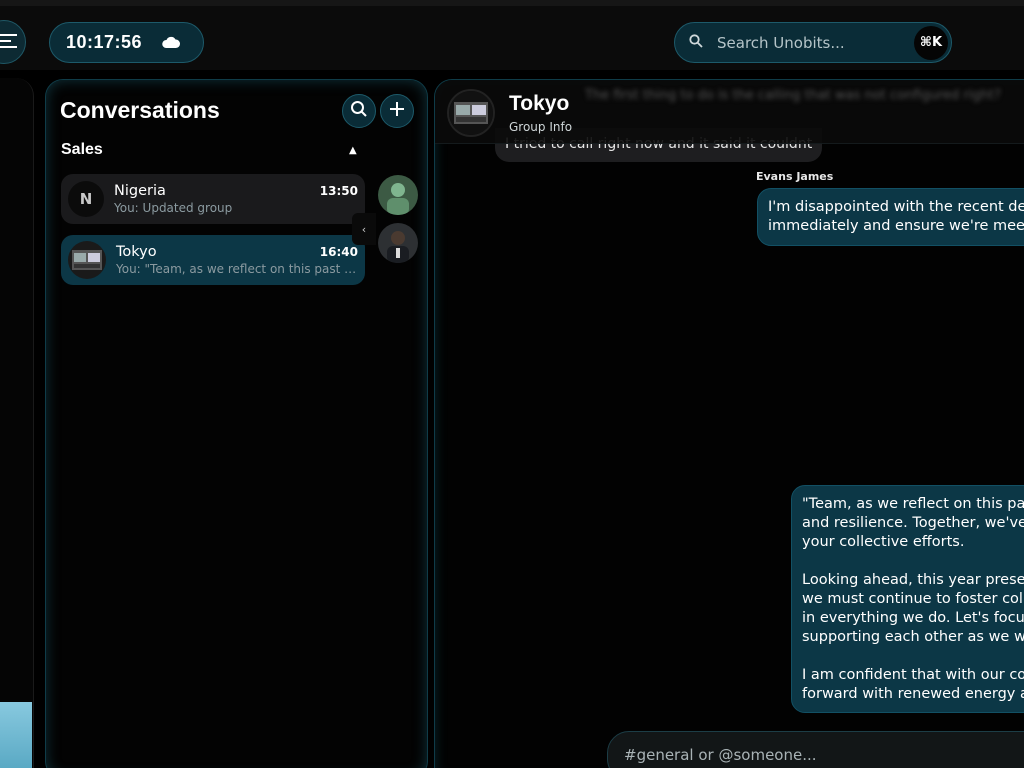  I want to click on chevron-left-icon: ‹, so click(364, 229).